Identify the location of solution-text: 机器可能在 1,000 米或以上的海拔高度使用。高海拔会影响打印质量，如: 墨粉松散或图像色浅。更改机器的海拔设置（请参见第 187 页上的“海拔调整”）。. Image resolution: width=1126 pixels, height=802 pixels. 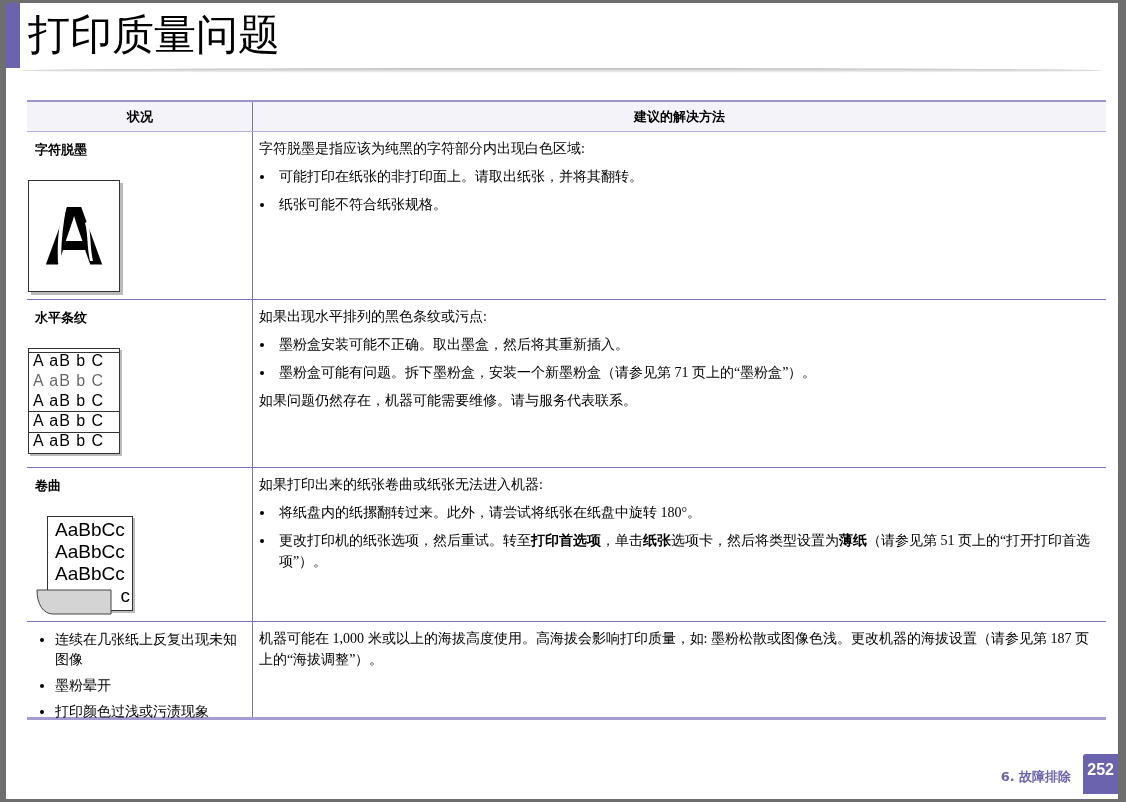
(674, 649).